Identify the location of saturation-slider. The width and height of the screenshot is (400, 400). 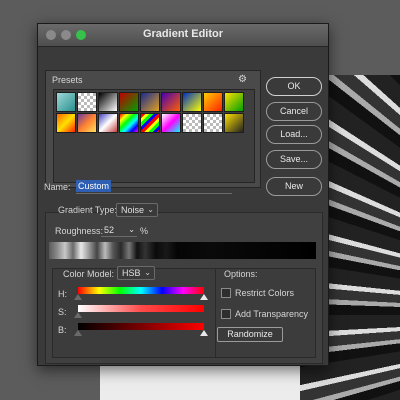
(141, 308).